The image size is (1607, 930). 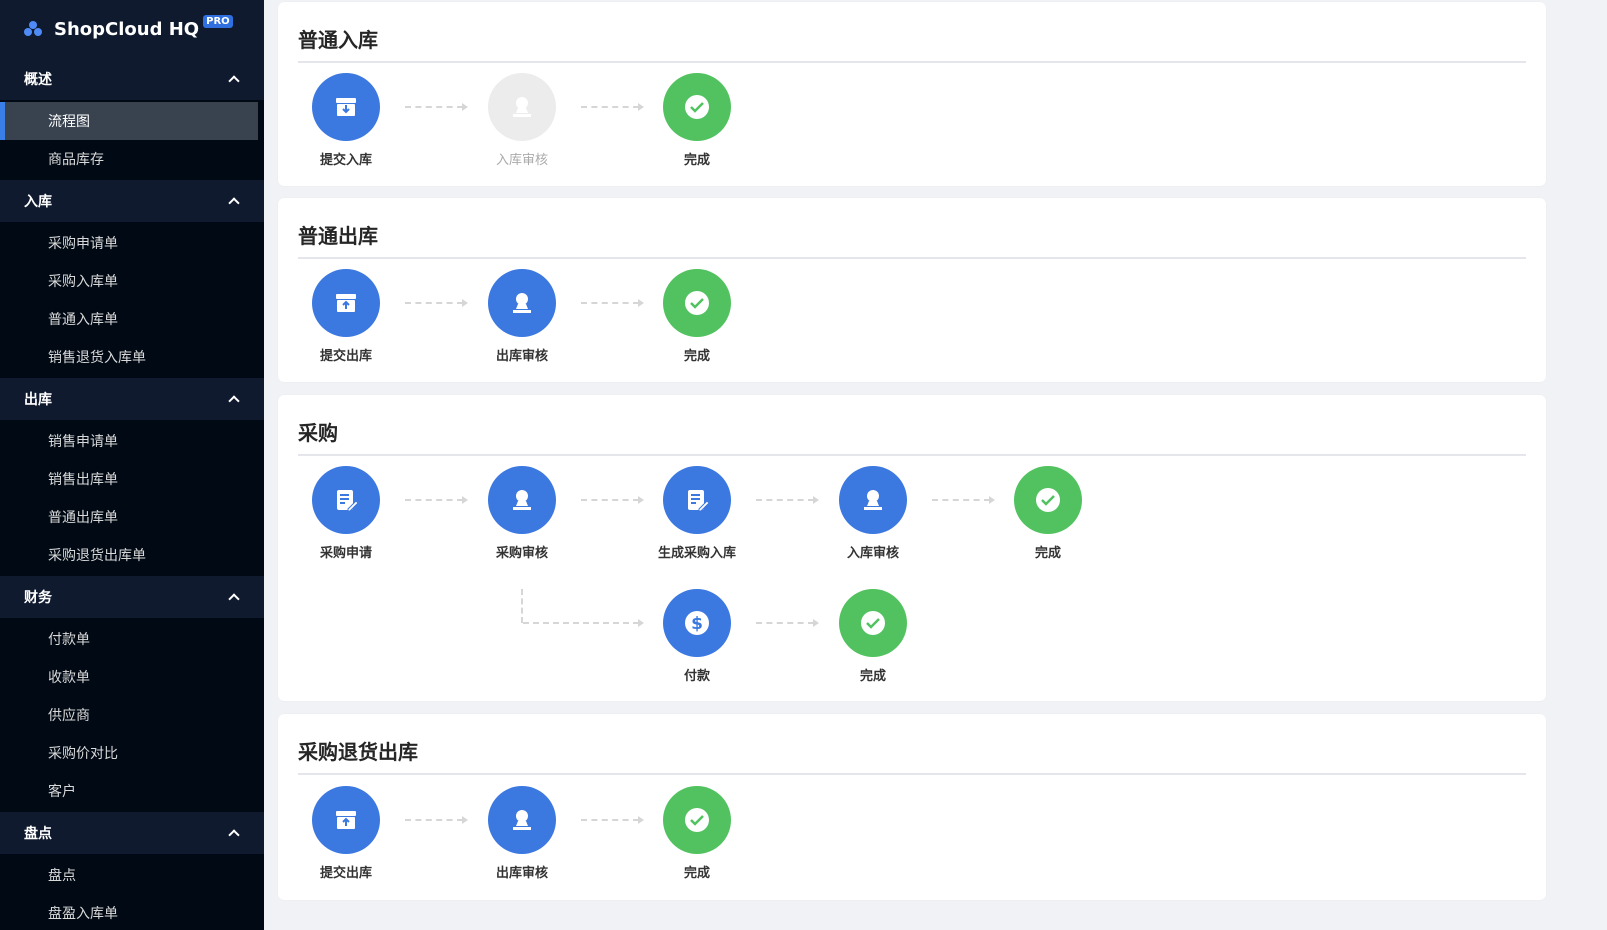 What do you see at coordinates (132, 639) in the screenshot?
I see `sidebar-item: 付款单` at bounding box center [132, 639].